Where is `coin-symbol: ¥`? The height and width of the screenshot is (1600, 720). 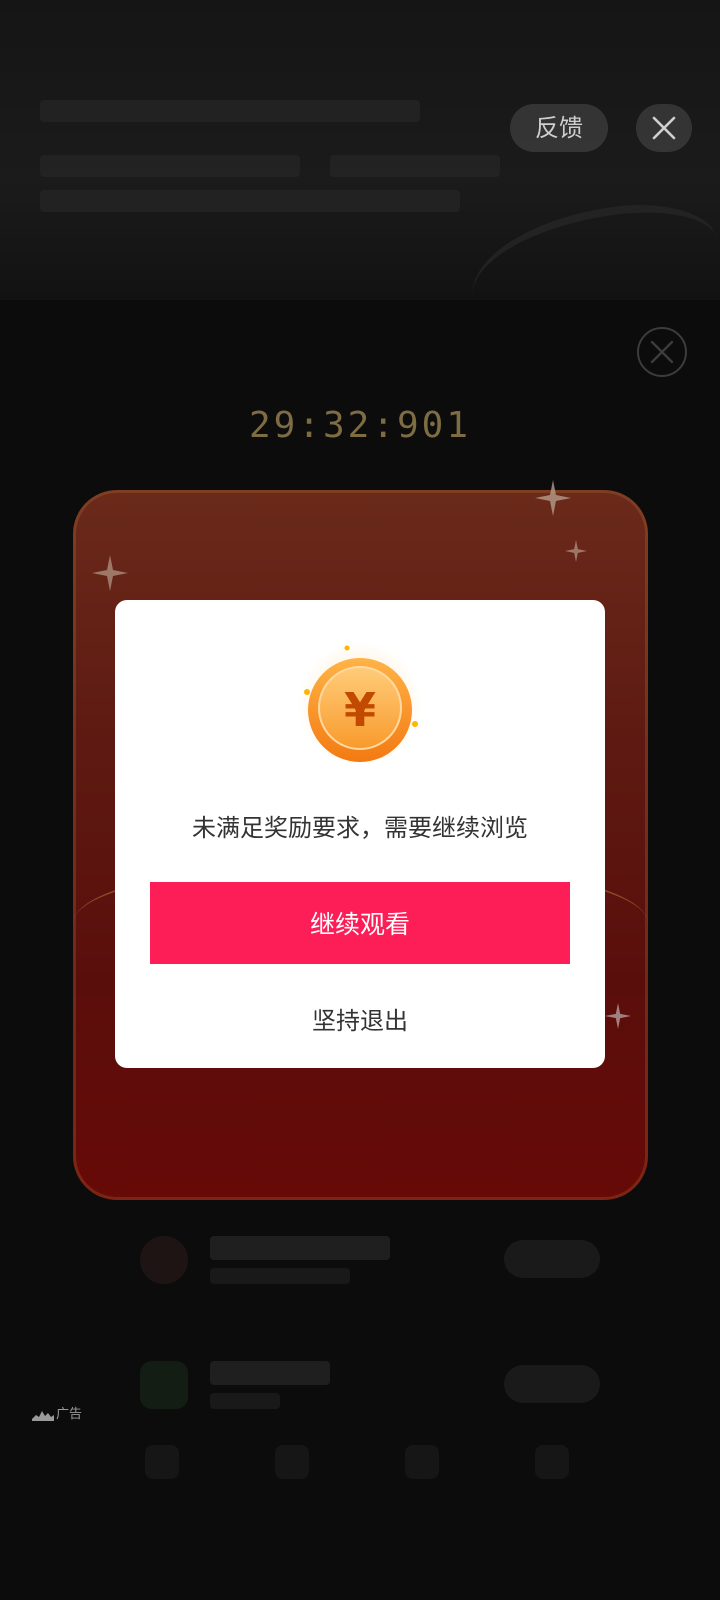
coin-symbol: ¥ is located at coordinates (360, 710).